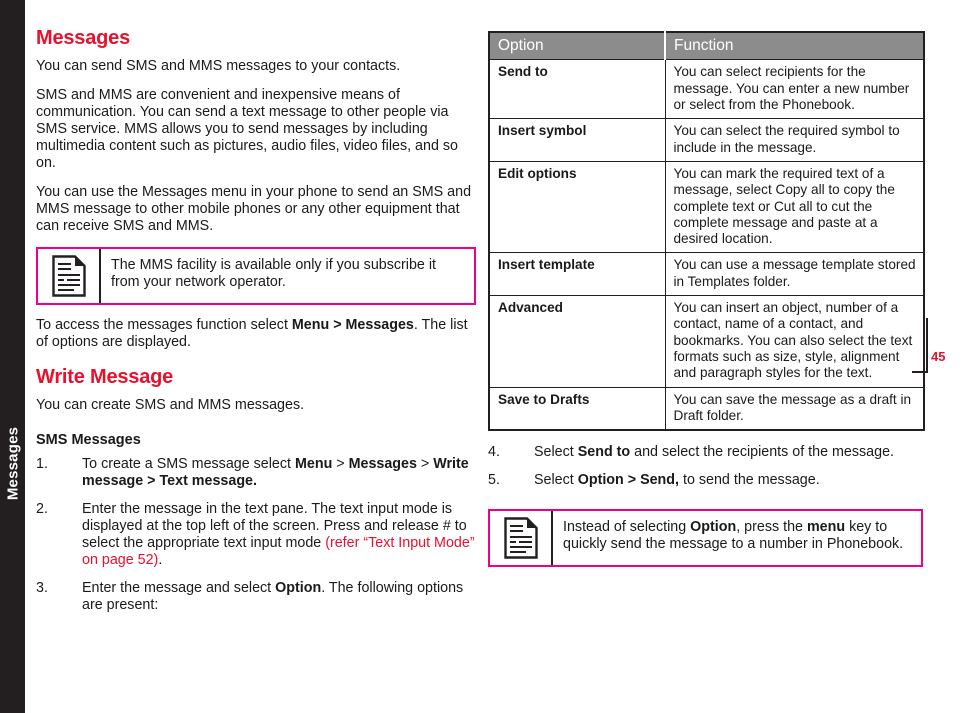 The width and height of the screenshot is (968, 713). I want to click on text-run-3: Messages, so click(382, 463).